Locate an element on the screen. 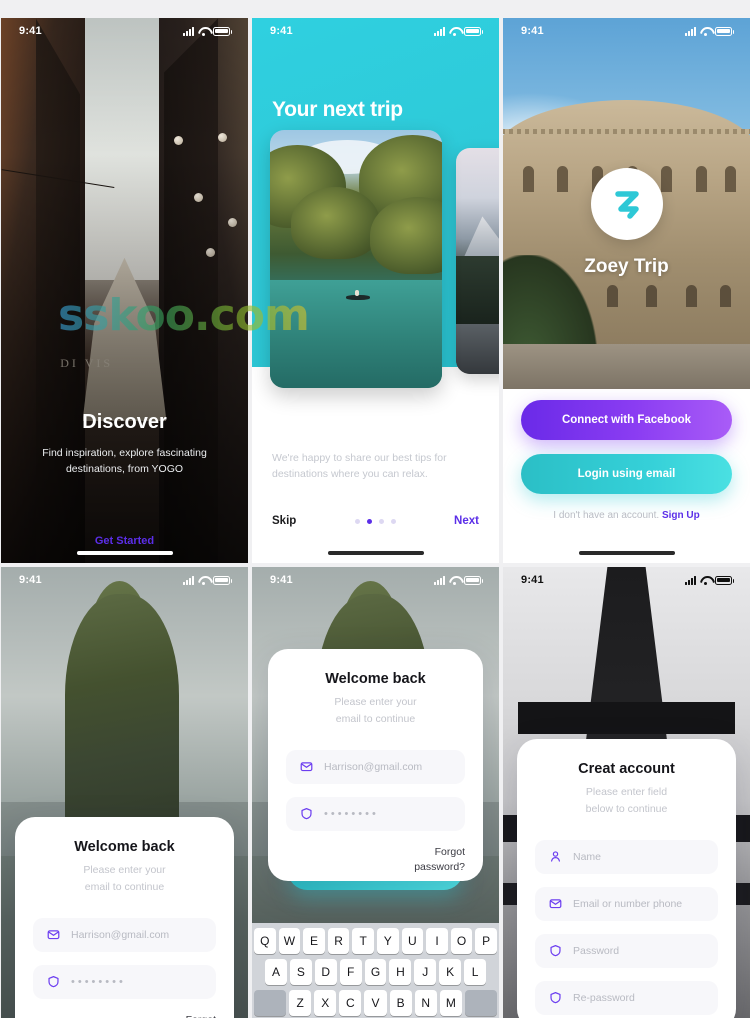 This screenshot has height=1018, width=750. key-q: Q is located at coordinates (265, 941).